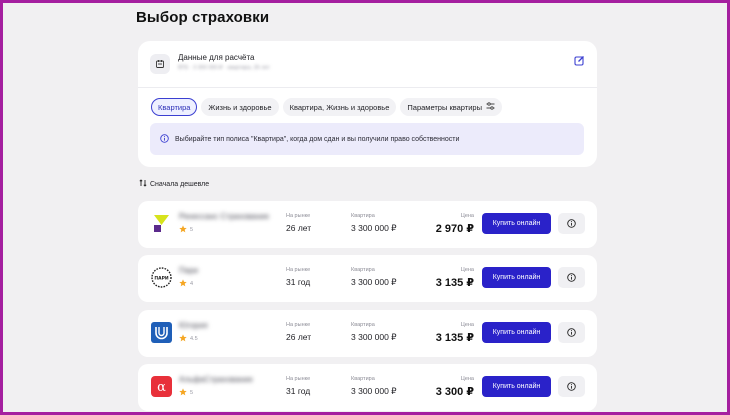  What do you see at coordinates (203, 17) in the screenshot?
I see `page-title: Выбор страховки` at bounding box center [203, 17].